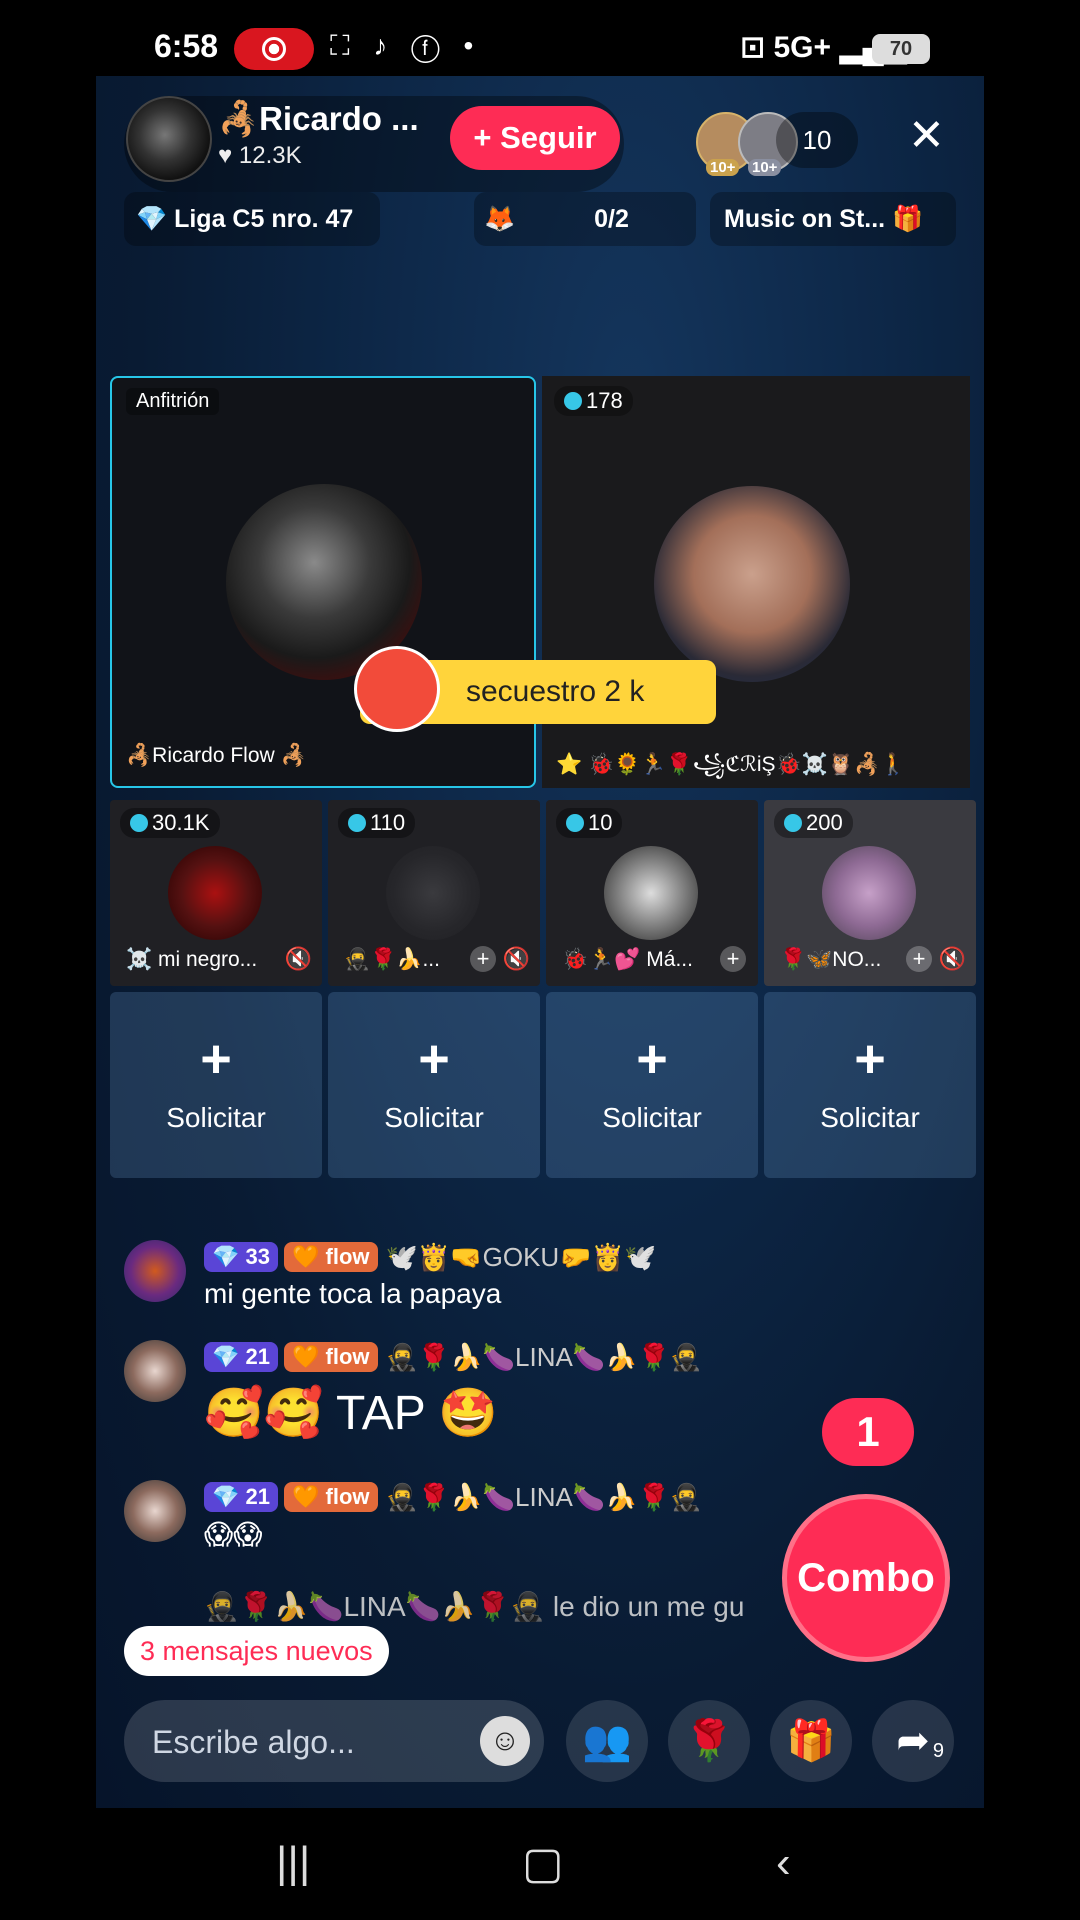 The height and width of the screenshot is (1920, 1080). What do you see at coordinates (169, 139) in the screenshot?
I see `host-avatar` at bounding box center [169, 139].